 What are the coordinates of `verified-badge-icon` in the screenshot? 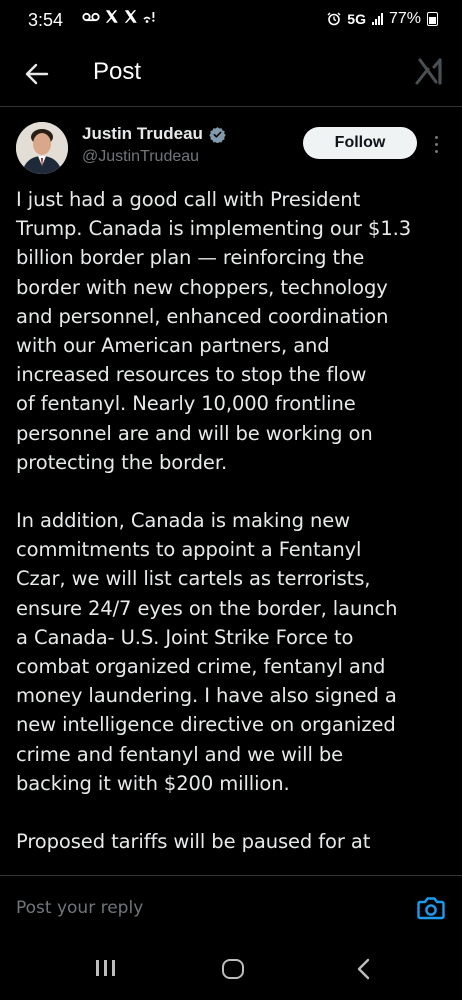 It's located at (217, 134).